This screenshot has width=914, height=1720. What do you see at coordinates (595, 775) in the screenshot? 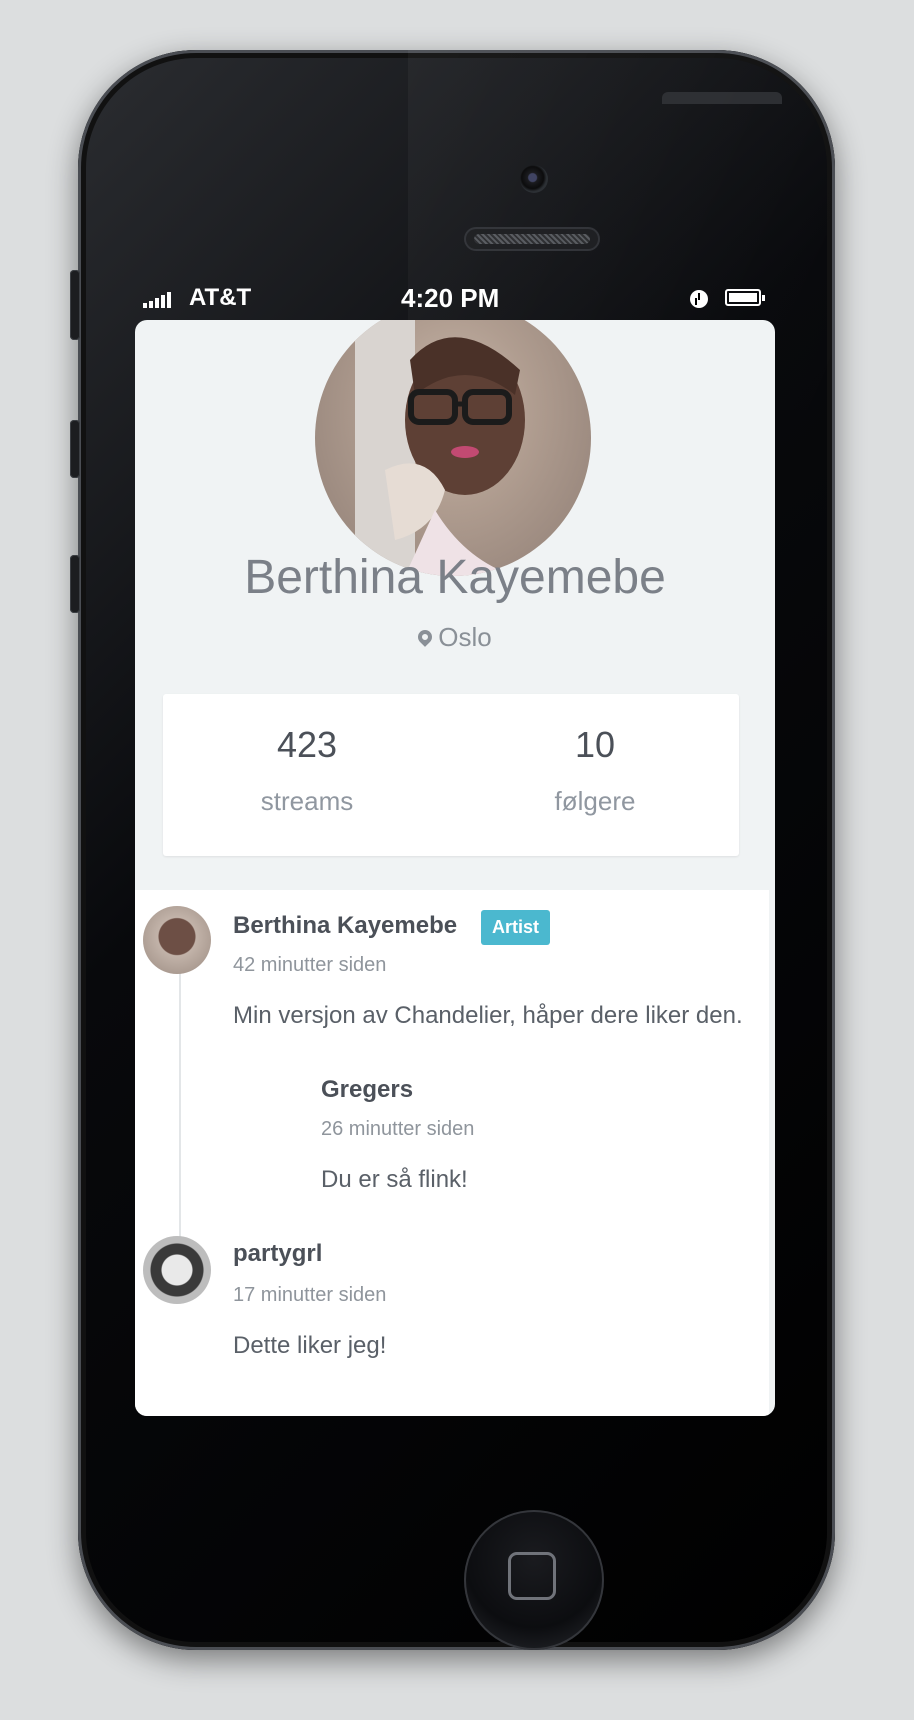
I see `stat-followers: 10 følgere` at bounding box center [595, 775].